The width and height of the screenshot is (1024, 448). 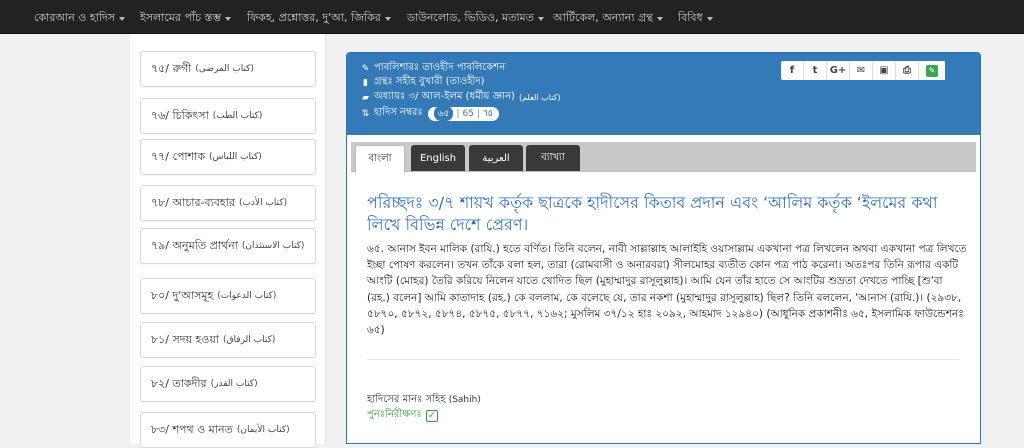 I want to click on sidebar-item-label: ৭৭/ পোশাক, so click(x=178, y=156).